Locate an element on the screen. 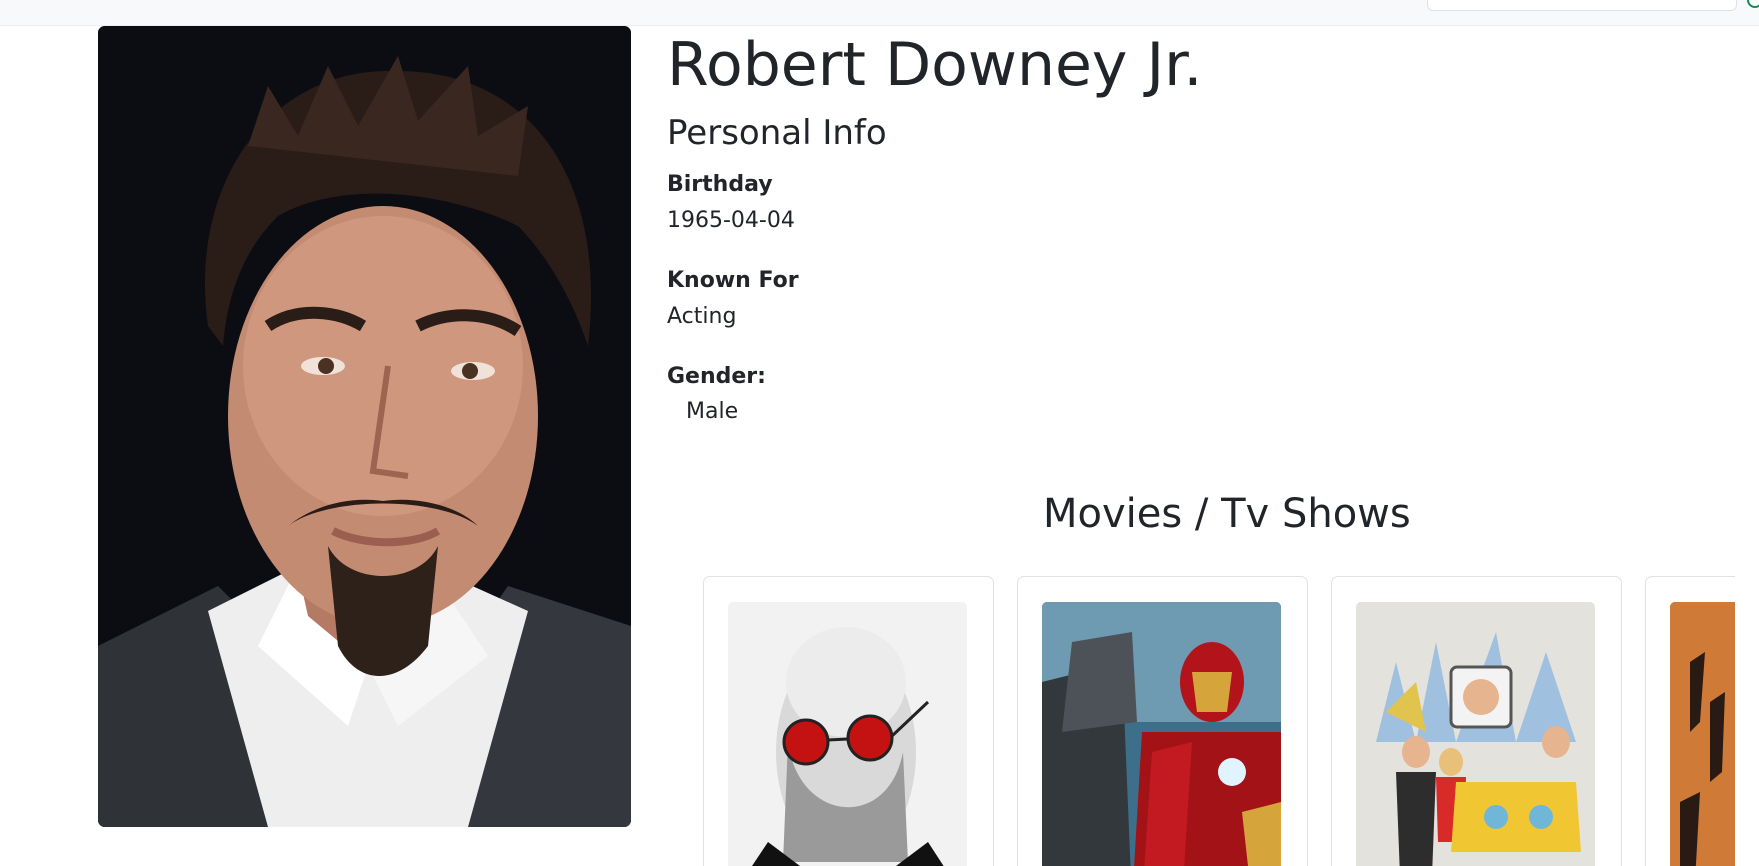  gender-value: Male is located at coordinates (712, 411).